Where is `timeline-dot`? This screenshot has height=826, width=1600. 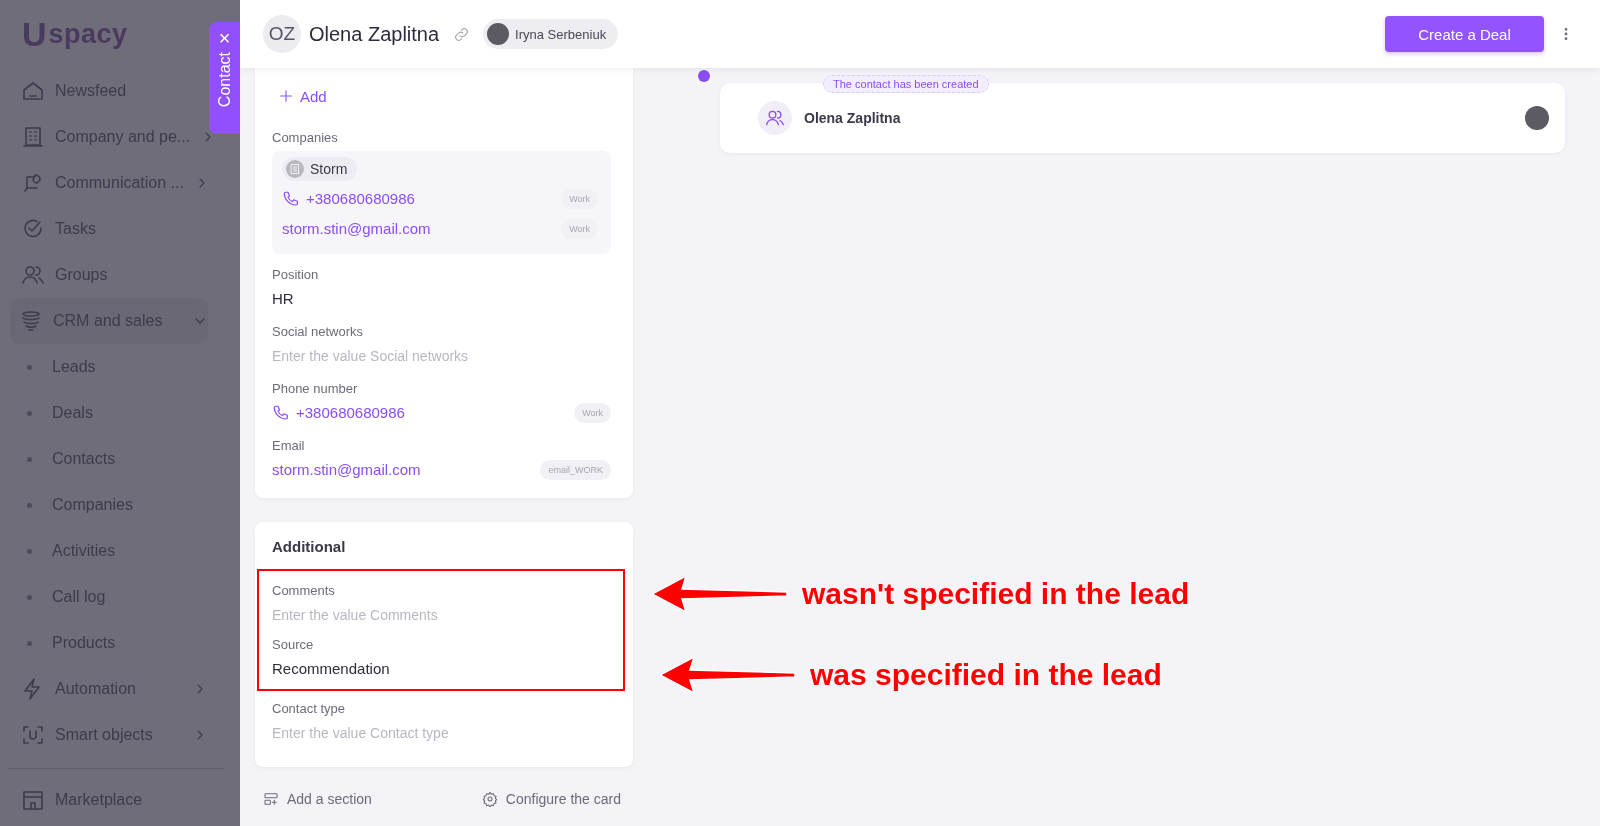 timeline-dot is located at coordinates (704, 76).